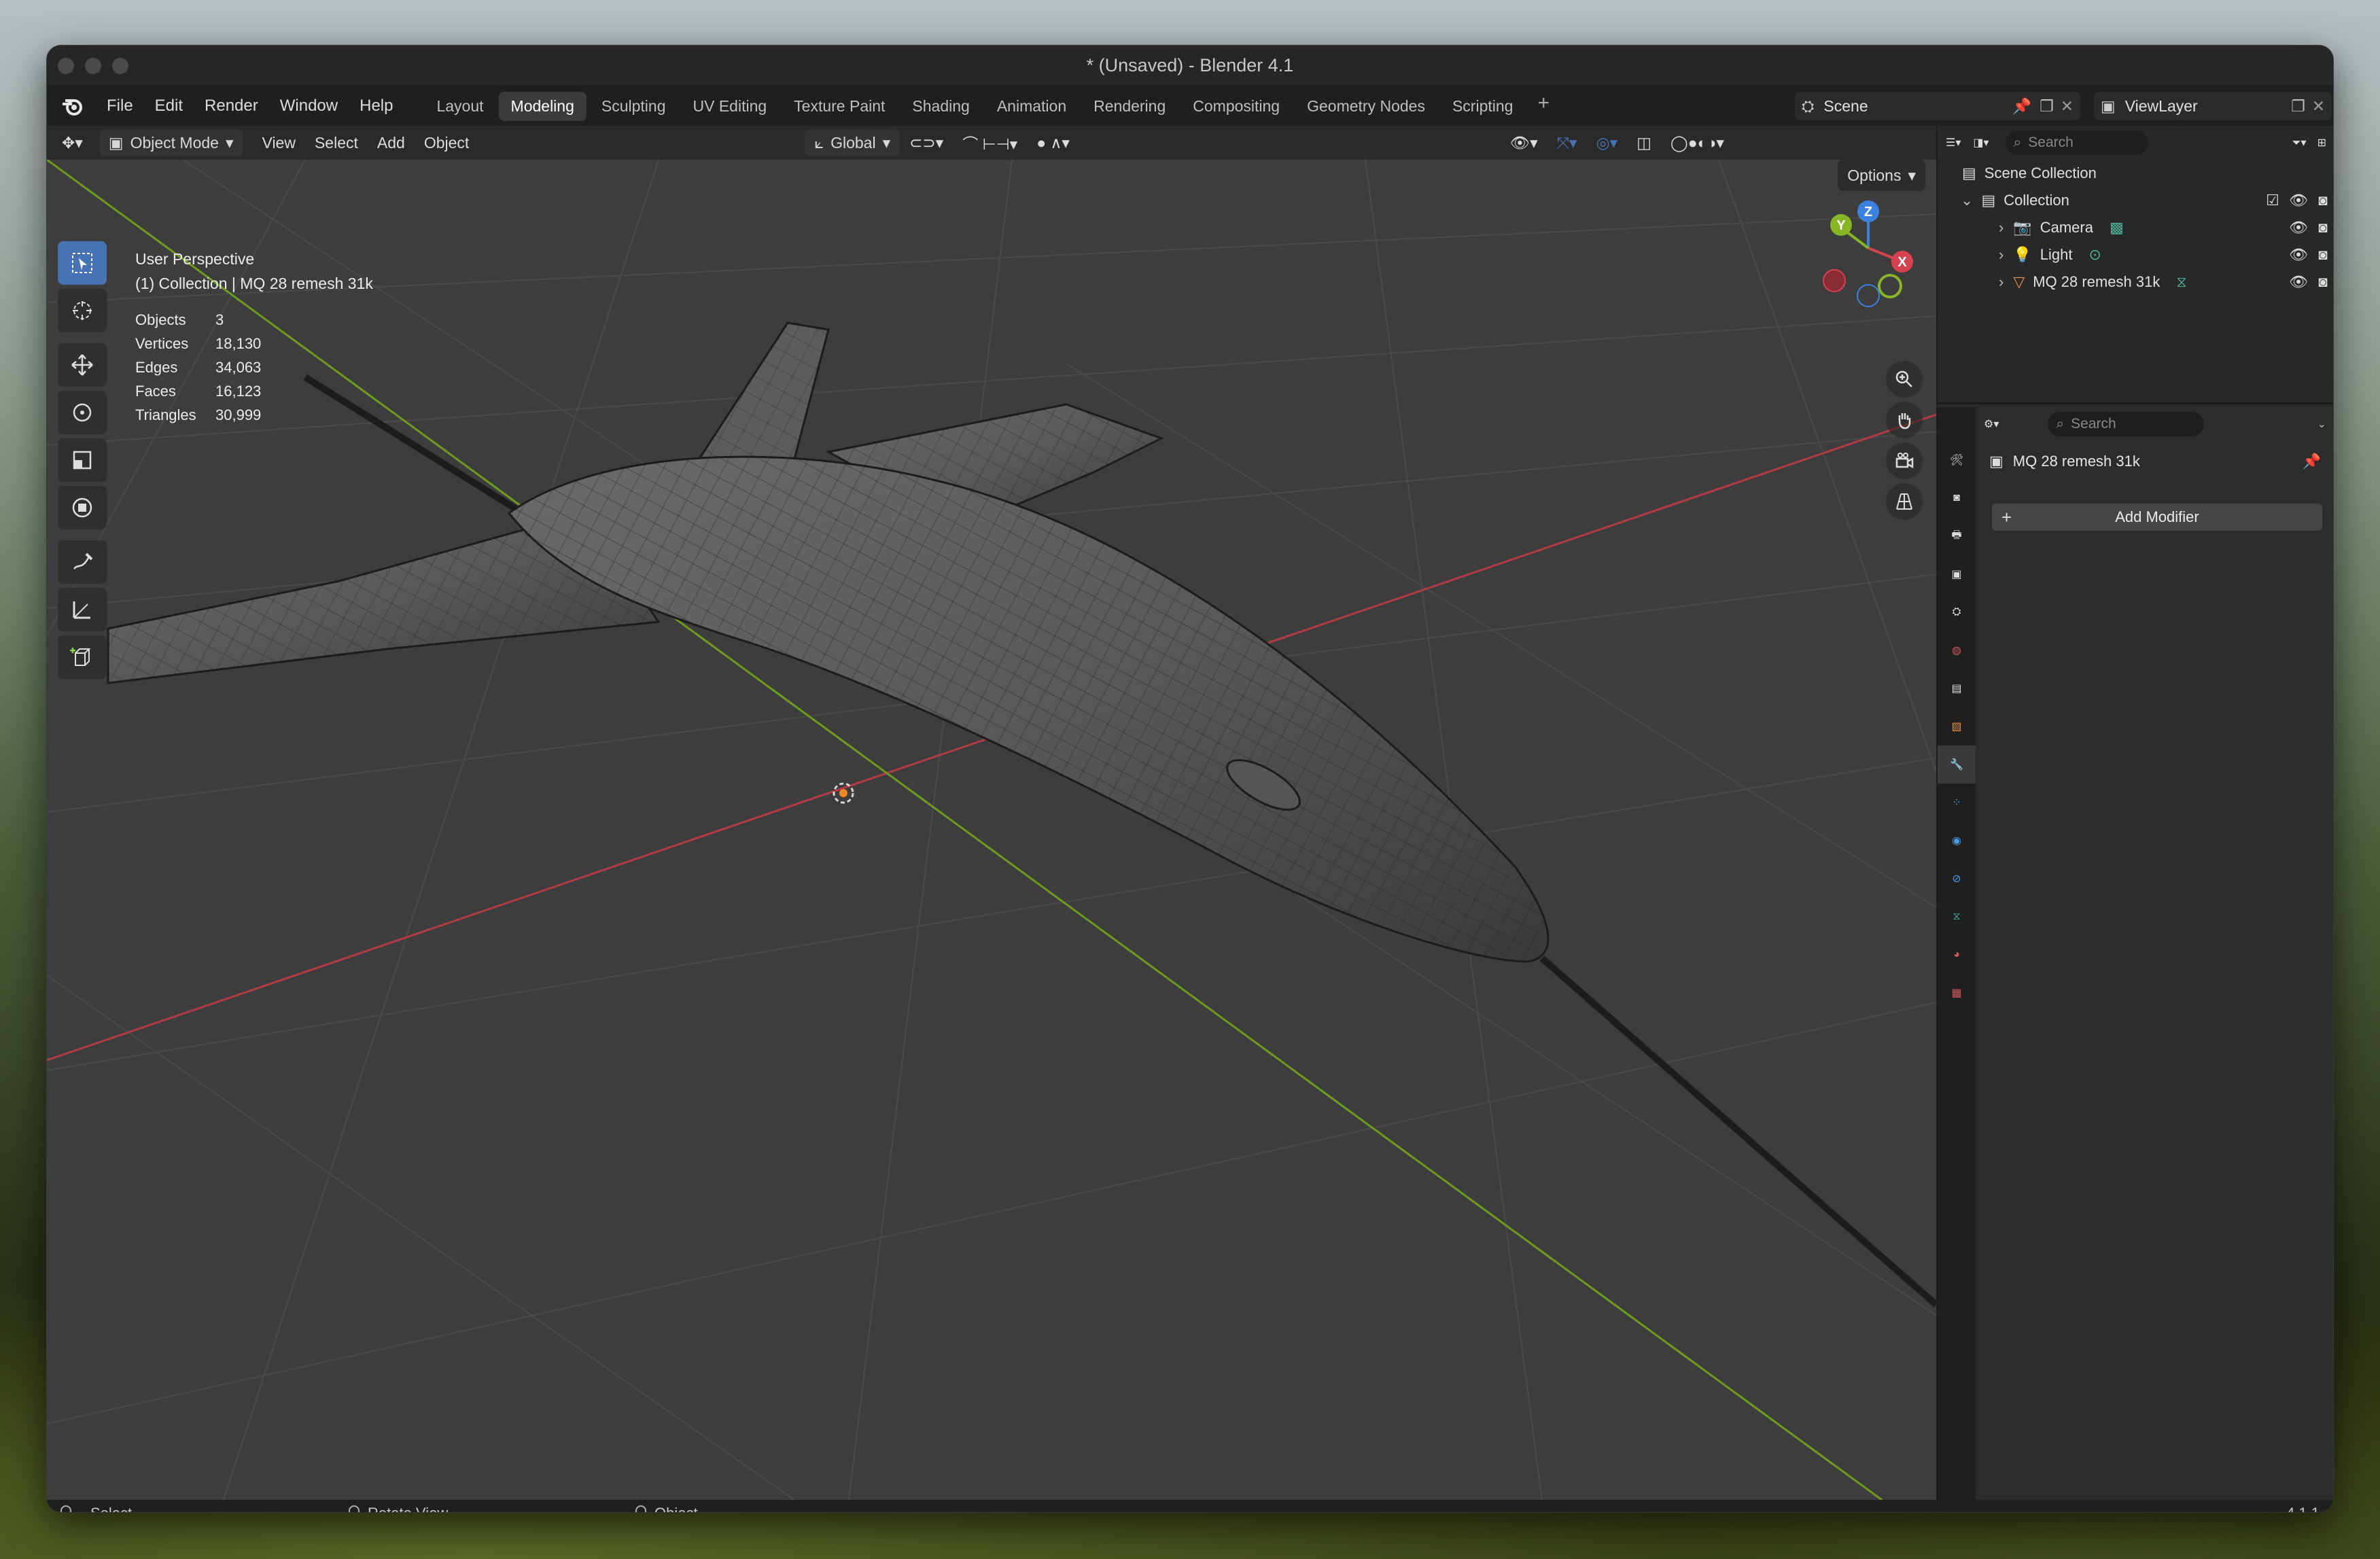 Image resolution: width=2380 pixels, height=1559 pixels. What do you see at coordinates (1957, 612) in the screenshot?
I see `scene-tab-icon: ⛭` at bounding box center [1957, 612].